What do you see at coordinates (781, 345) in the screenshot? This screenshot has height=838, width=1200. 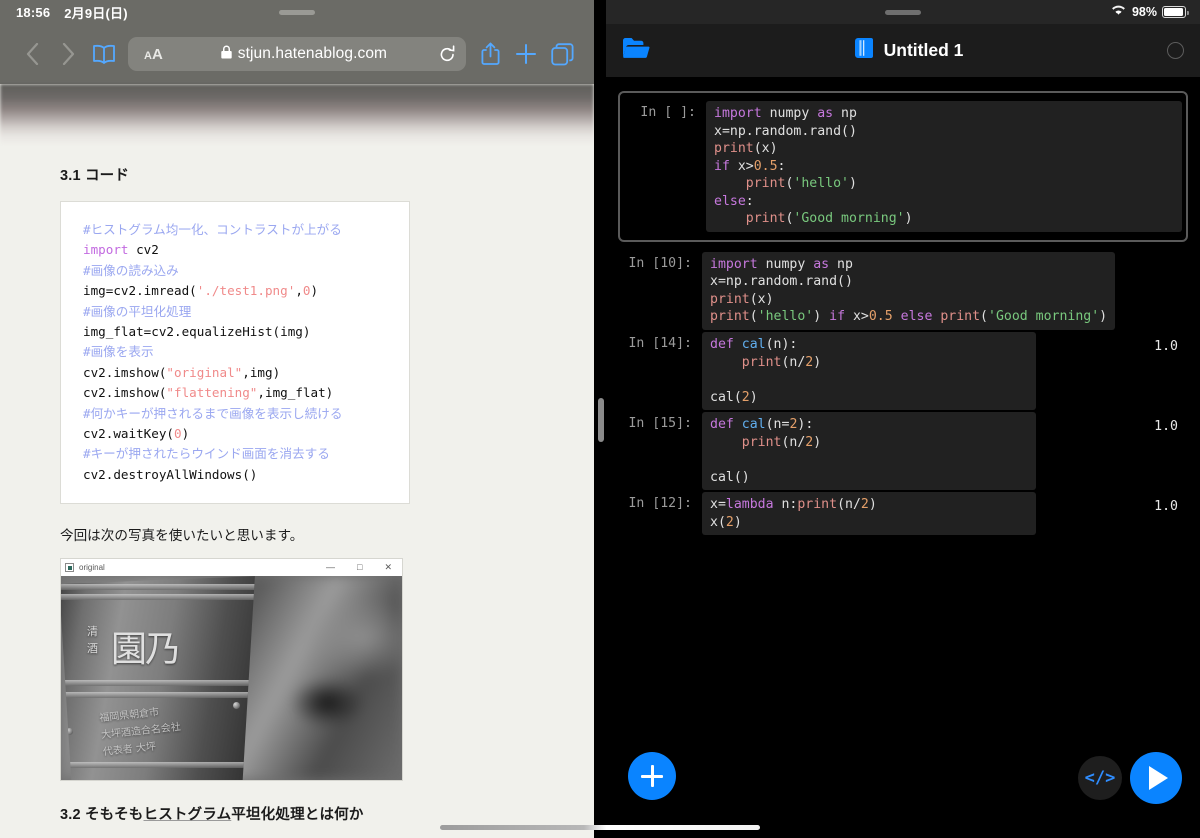 I see `code-token: (n):` at bounding box center [781, 345].